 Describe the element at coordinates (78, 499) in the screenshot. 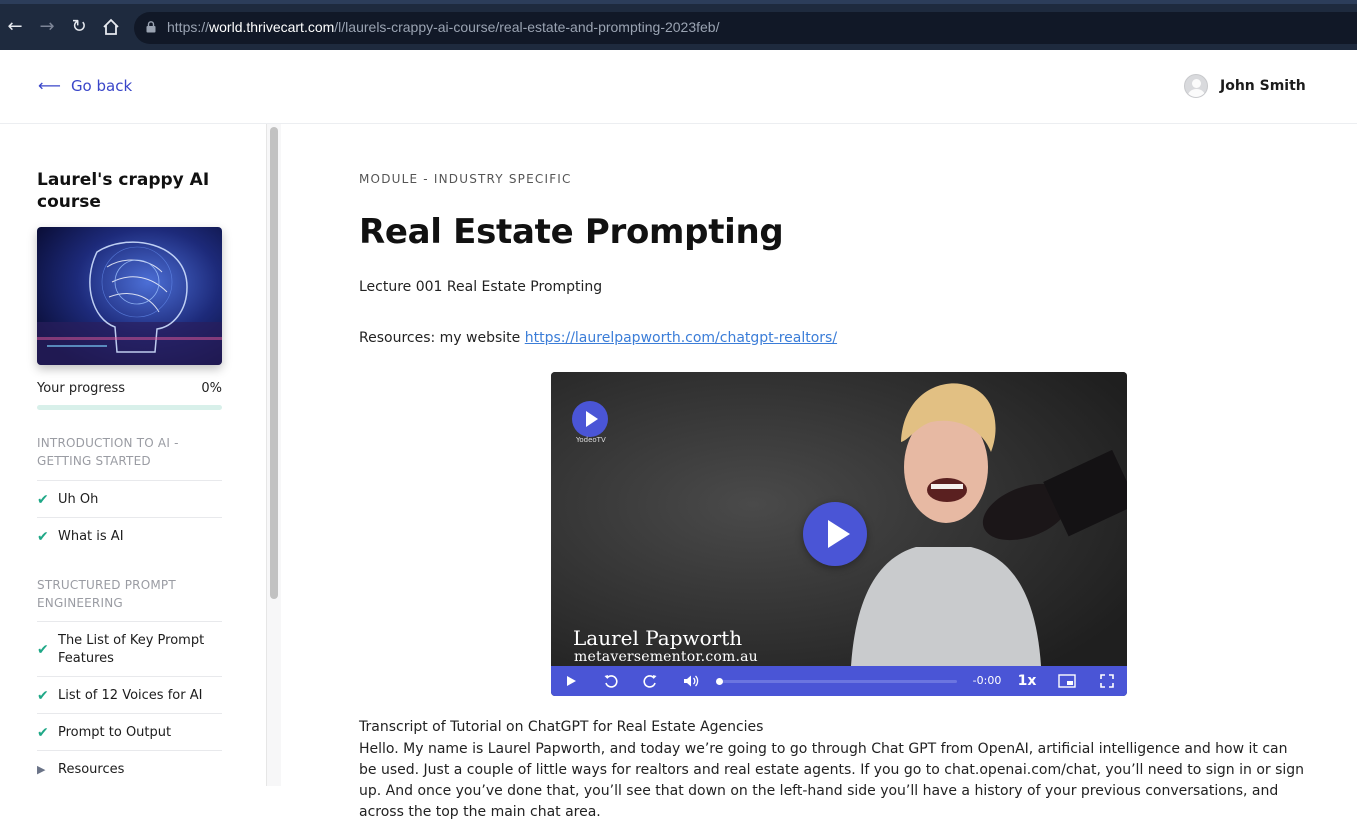

I see `lesson-title: Uh Oh` at that location.